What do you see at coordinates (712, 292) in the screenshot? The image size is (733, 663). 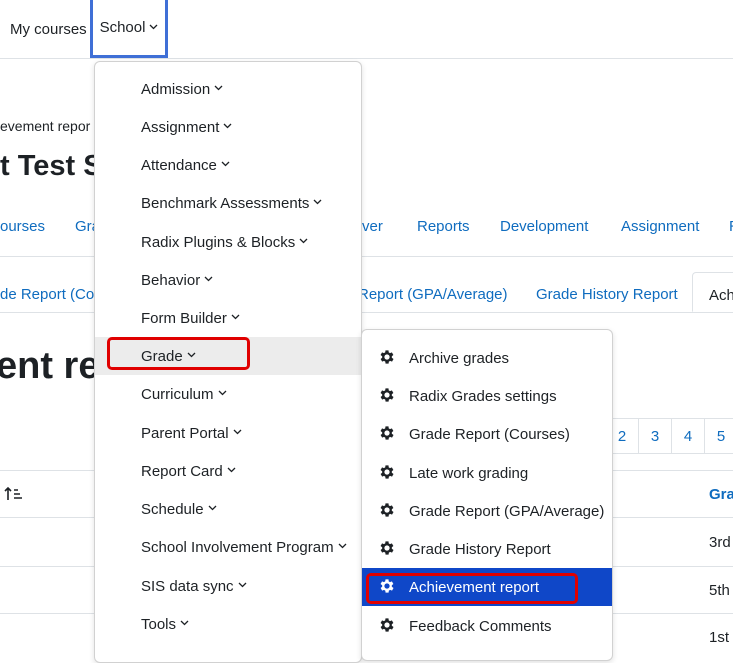 I see `tab-achievement-report: Ach` at bounding box center [712, 292].